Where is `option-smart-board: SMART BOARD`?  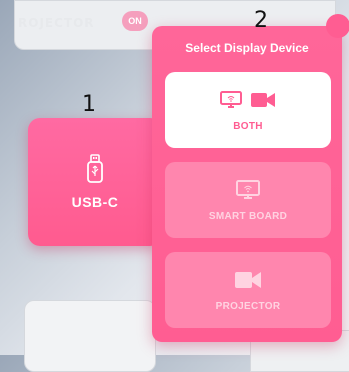
option-smart-board: SMART BOARD is located at coordinates (248, 200).